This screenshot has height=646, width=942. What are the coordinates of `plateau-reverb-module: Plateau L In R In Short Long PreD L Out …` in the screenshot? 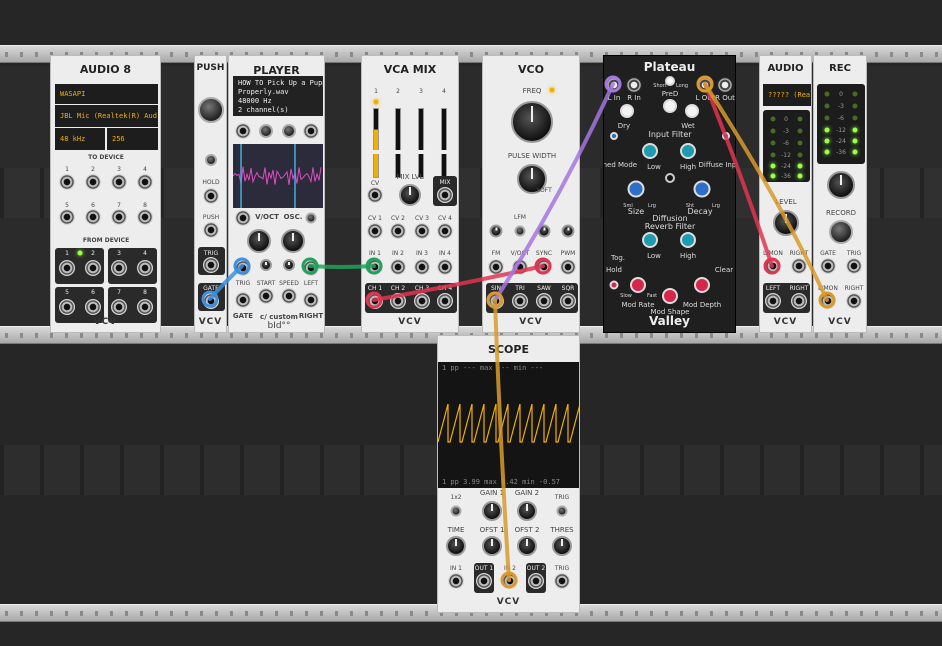 It's located at (669, 194).